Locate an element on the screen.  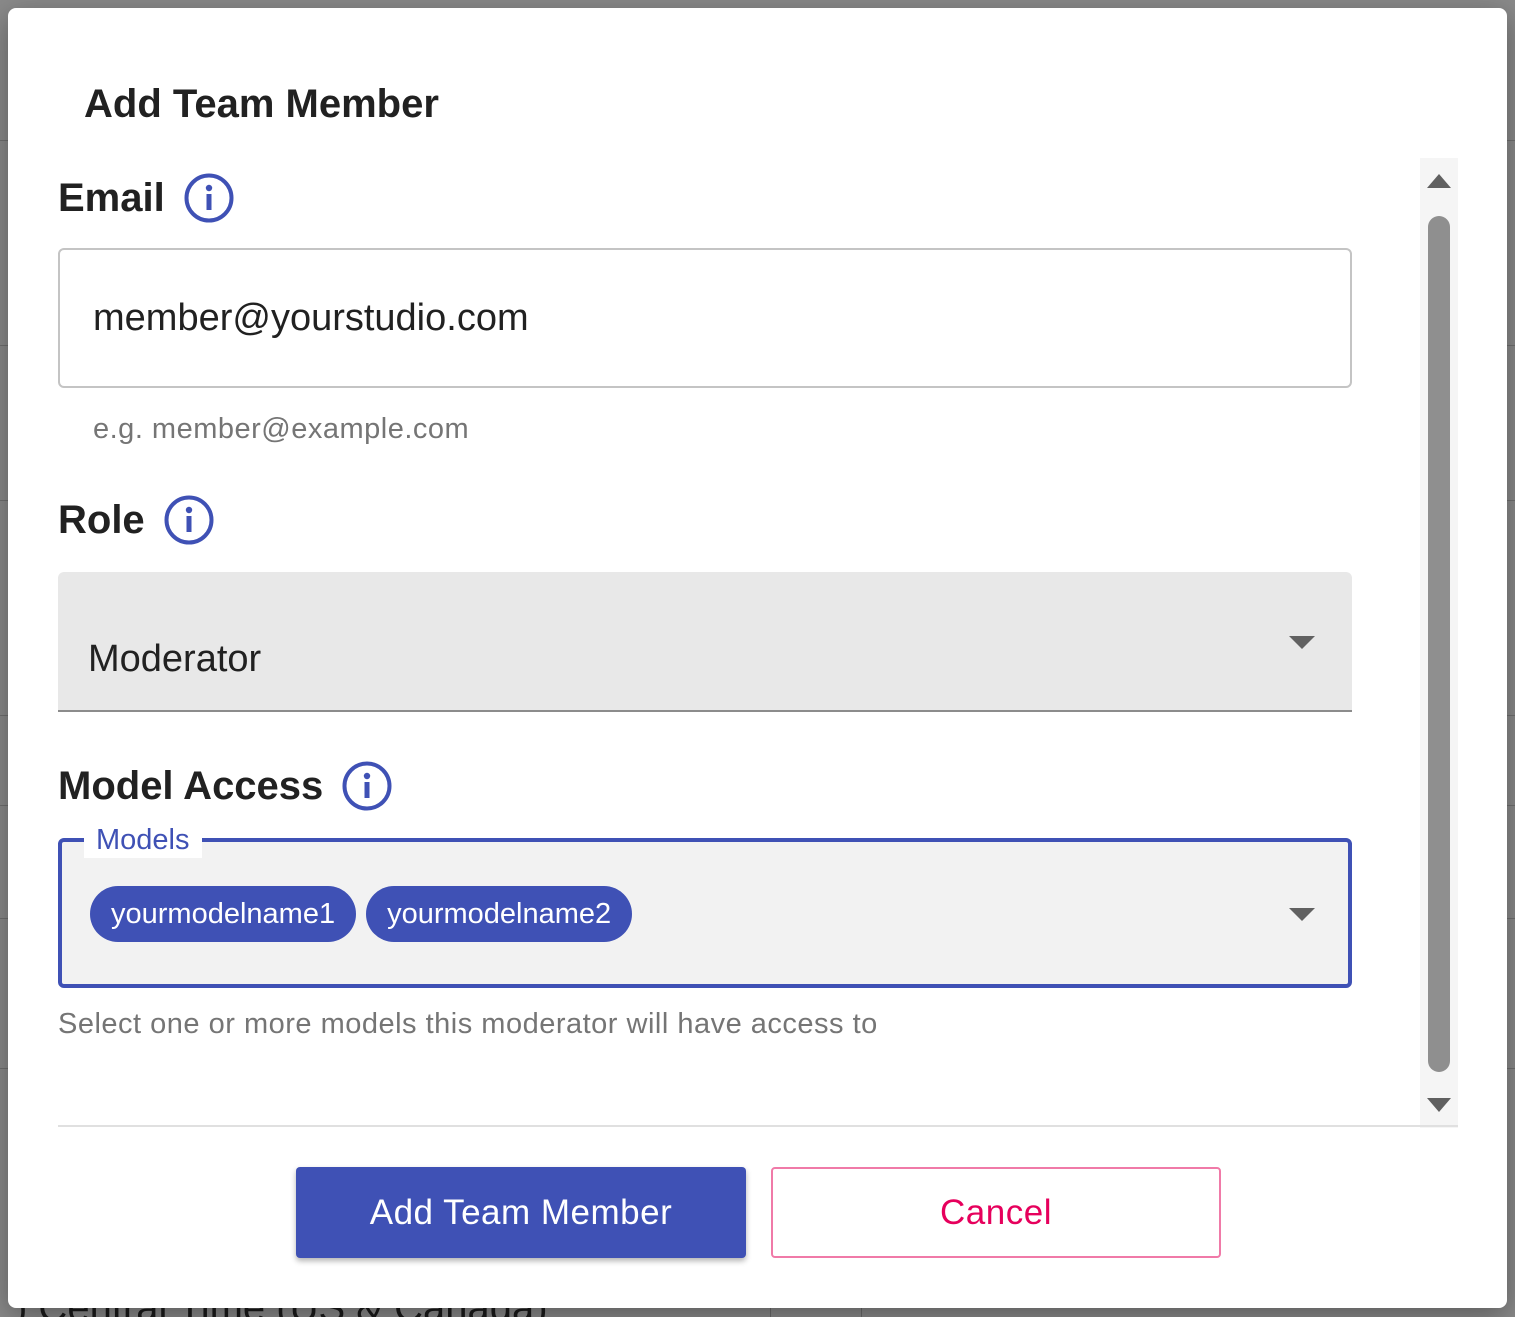
scroll-down-arrow-icon is located at coordinates (1439, 1105).